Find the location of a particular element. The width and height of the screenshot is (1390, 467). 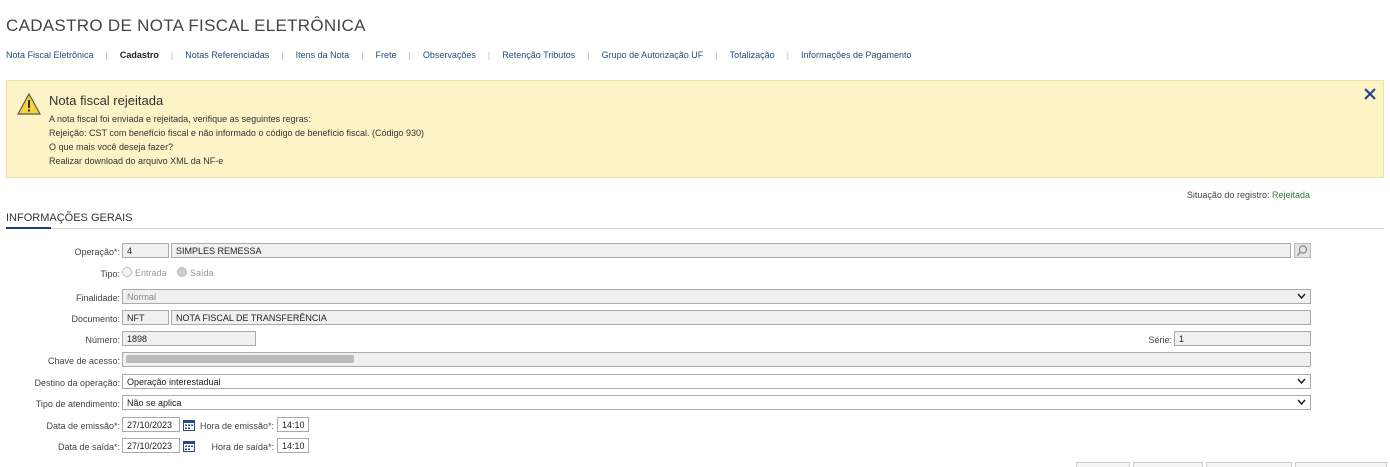

finalidade-label: Finalidade: is located at coordinates (97, 298).